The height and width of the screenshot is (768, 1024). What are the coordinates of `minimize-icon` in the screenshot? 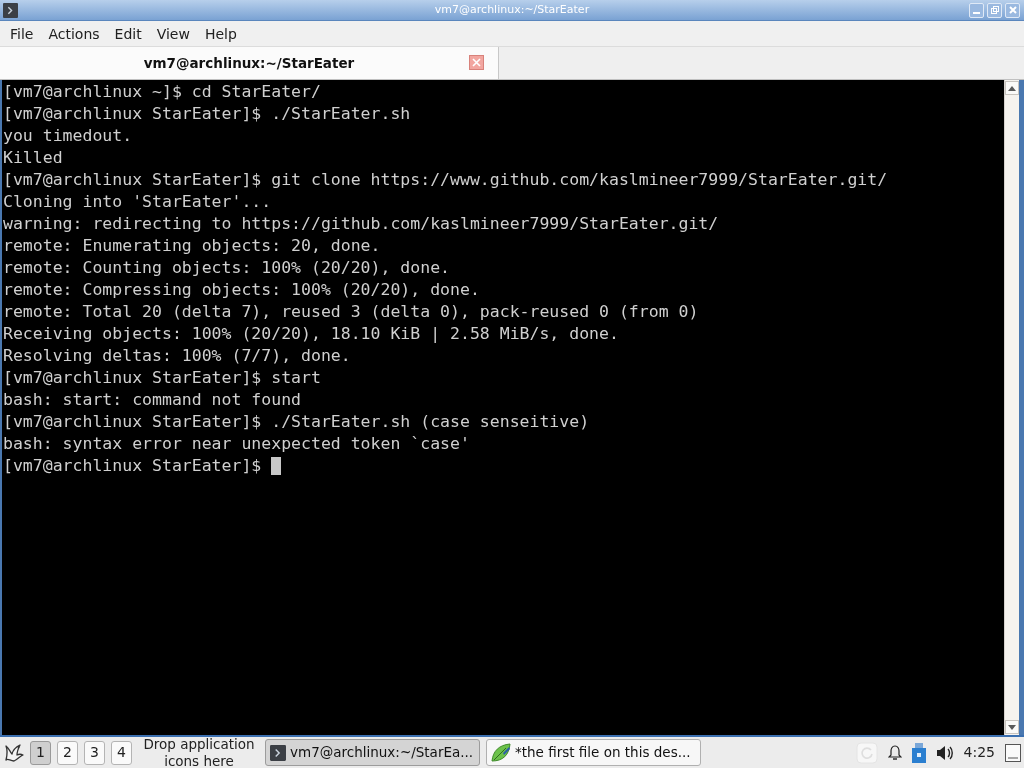 It's located at (976, 12).